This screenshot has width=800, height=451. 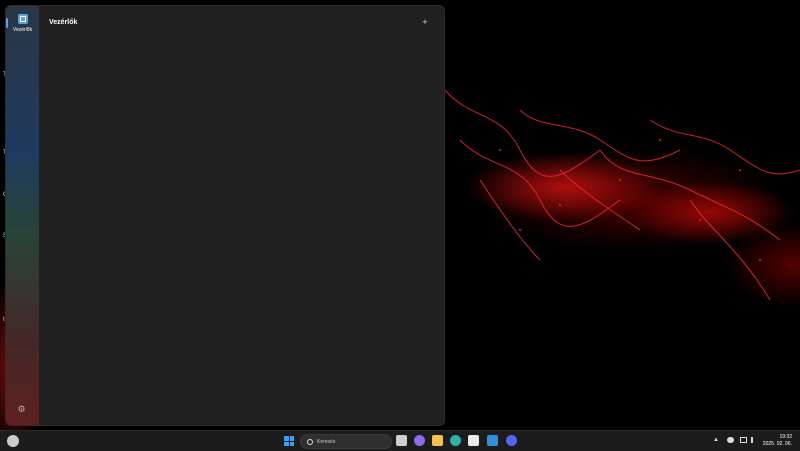 What do you see at coordinates (22, 26) in the screenshot?
I see `rail-item-widgets: Vezérlők` at bounding box center [22, 26].